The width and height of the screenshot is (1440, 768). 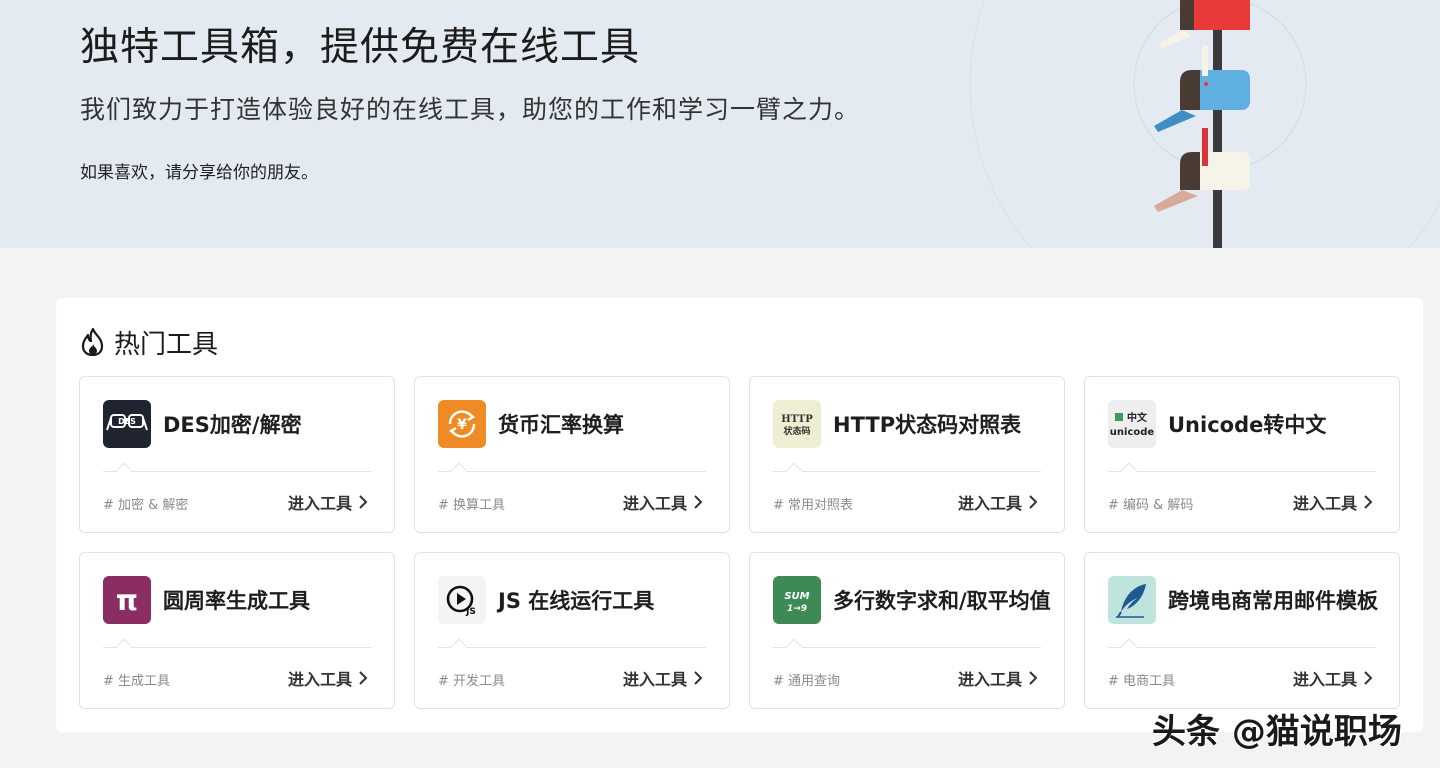 I want to click on watermark: 头条 @猫说职场, so click(x=1277, y=732).